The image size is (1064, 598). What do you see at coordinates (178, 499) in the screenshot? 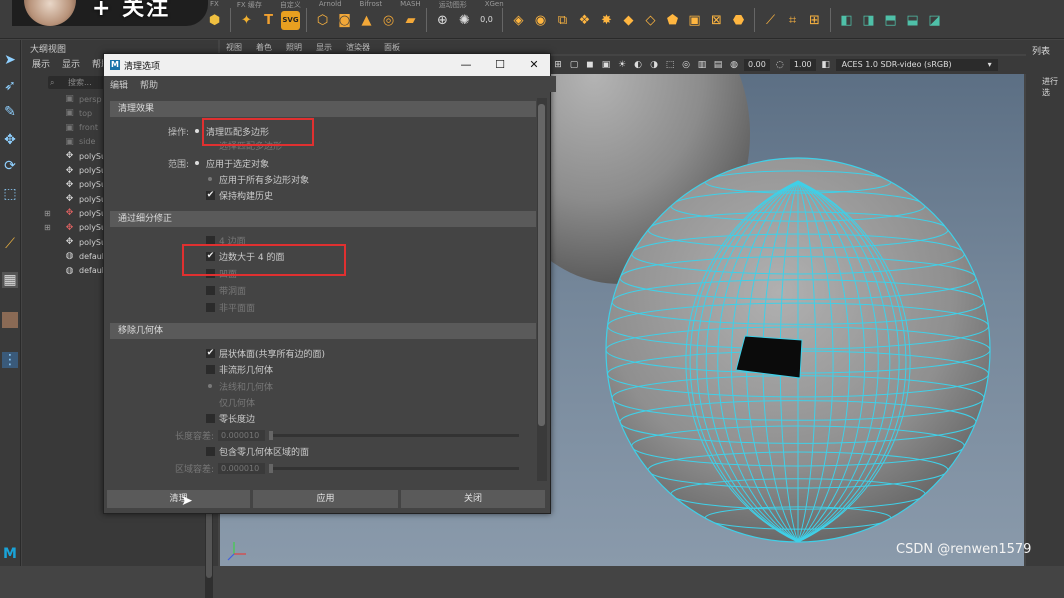
I see `cleanup-button: 清理` at bounding box center [178, 499].